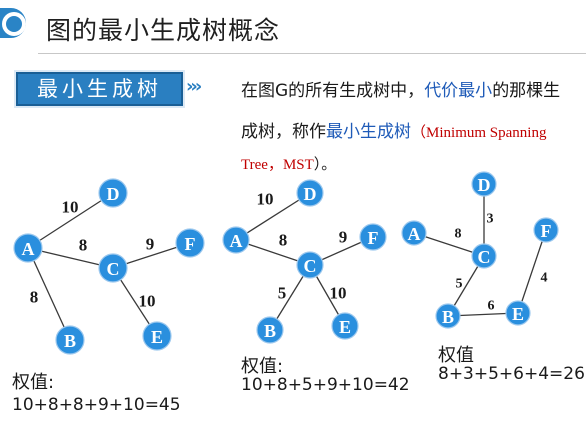 The height and width of the screenshot is (422, 586). I want to click on graph-2: 10 8 9 5 10 D A F C B E, so click(304, 261).